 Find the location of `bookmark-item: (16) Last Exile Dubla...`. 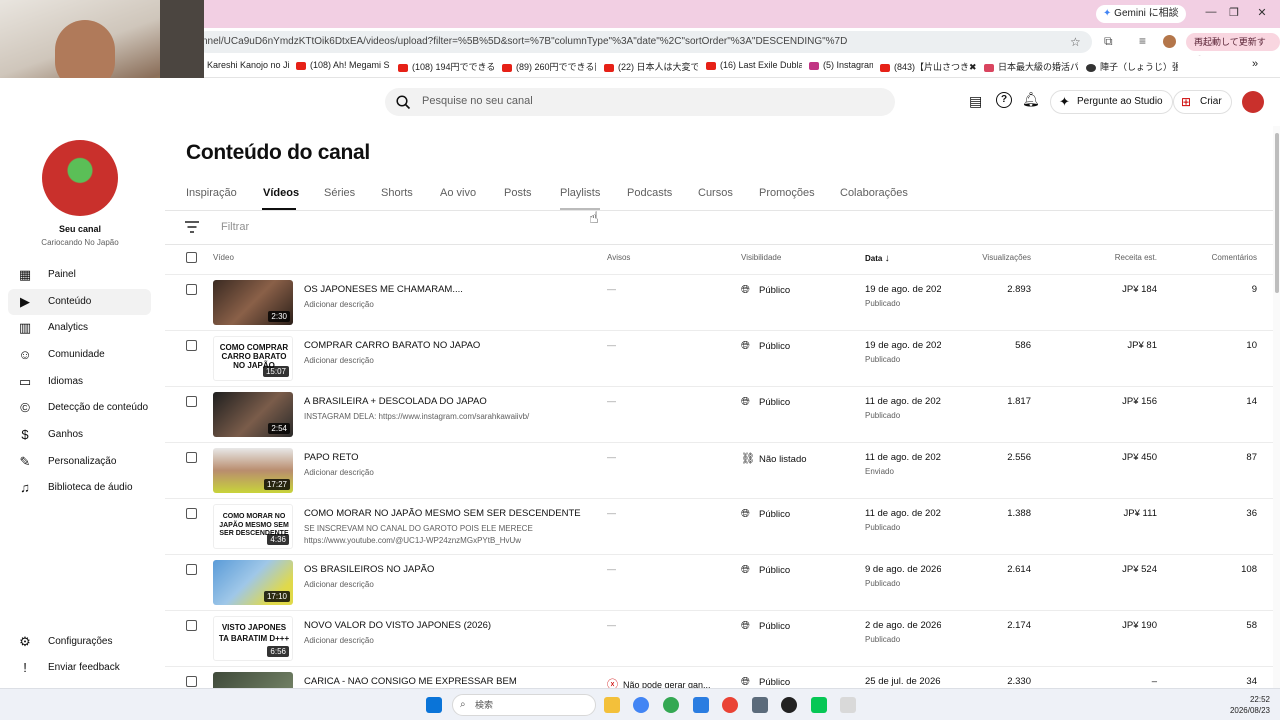

bookmark-item: (16) Last Exile Dubla... is located at coordinates (754, 65).